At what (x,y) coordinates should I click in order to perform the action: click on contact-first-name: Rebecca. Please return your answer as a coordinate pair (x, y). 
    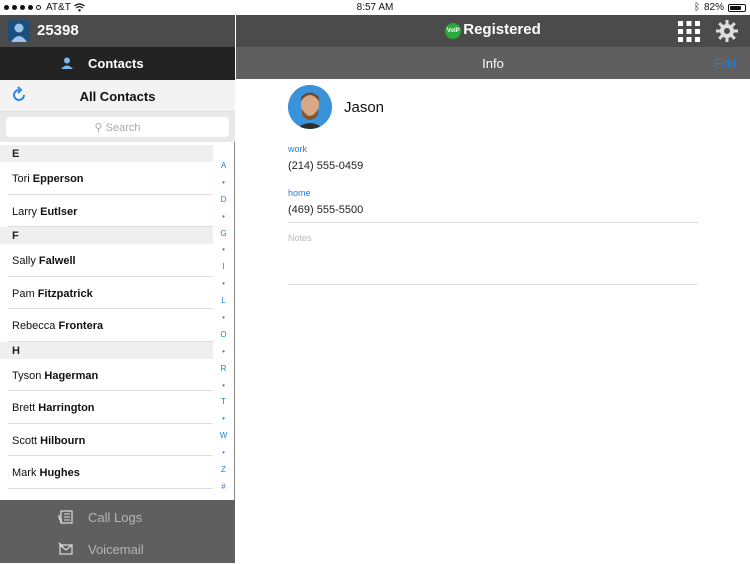
    Looking at the image, I should click on (34, 326).